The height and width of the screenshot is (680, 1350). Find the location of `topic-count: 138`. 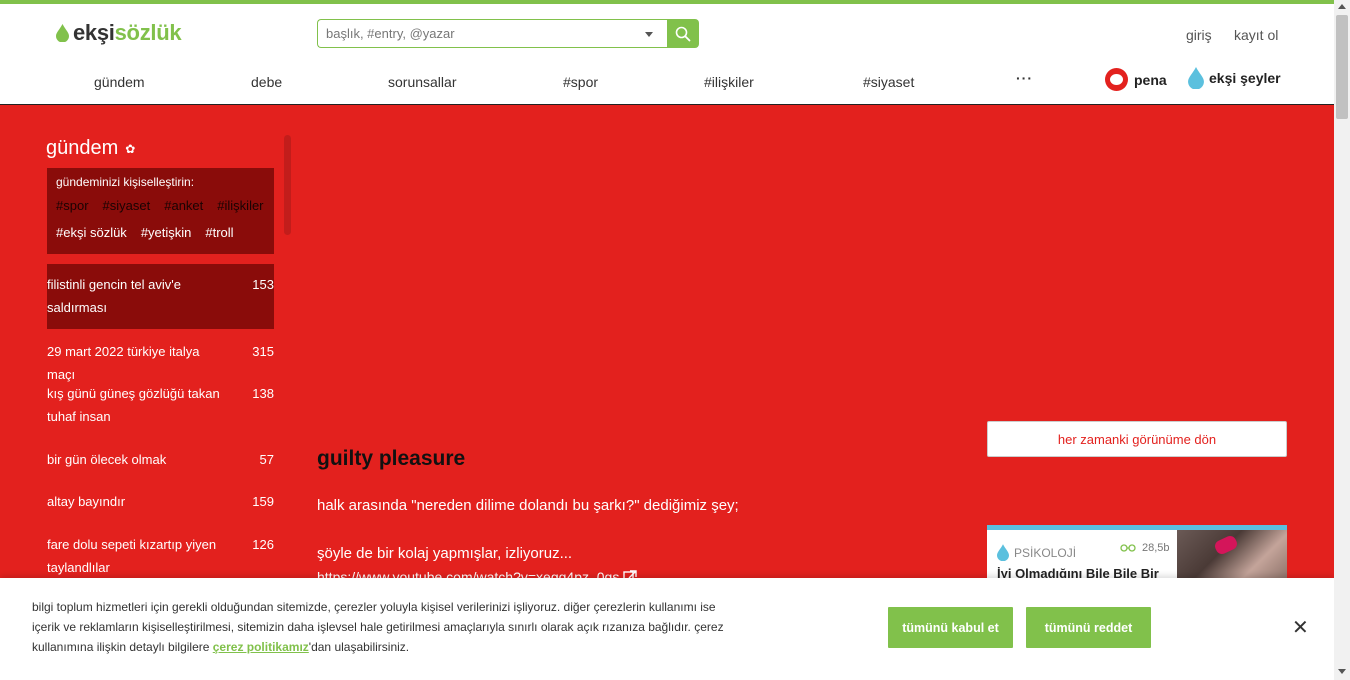

topic-count: 138 is located at coordinates (263, 393).